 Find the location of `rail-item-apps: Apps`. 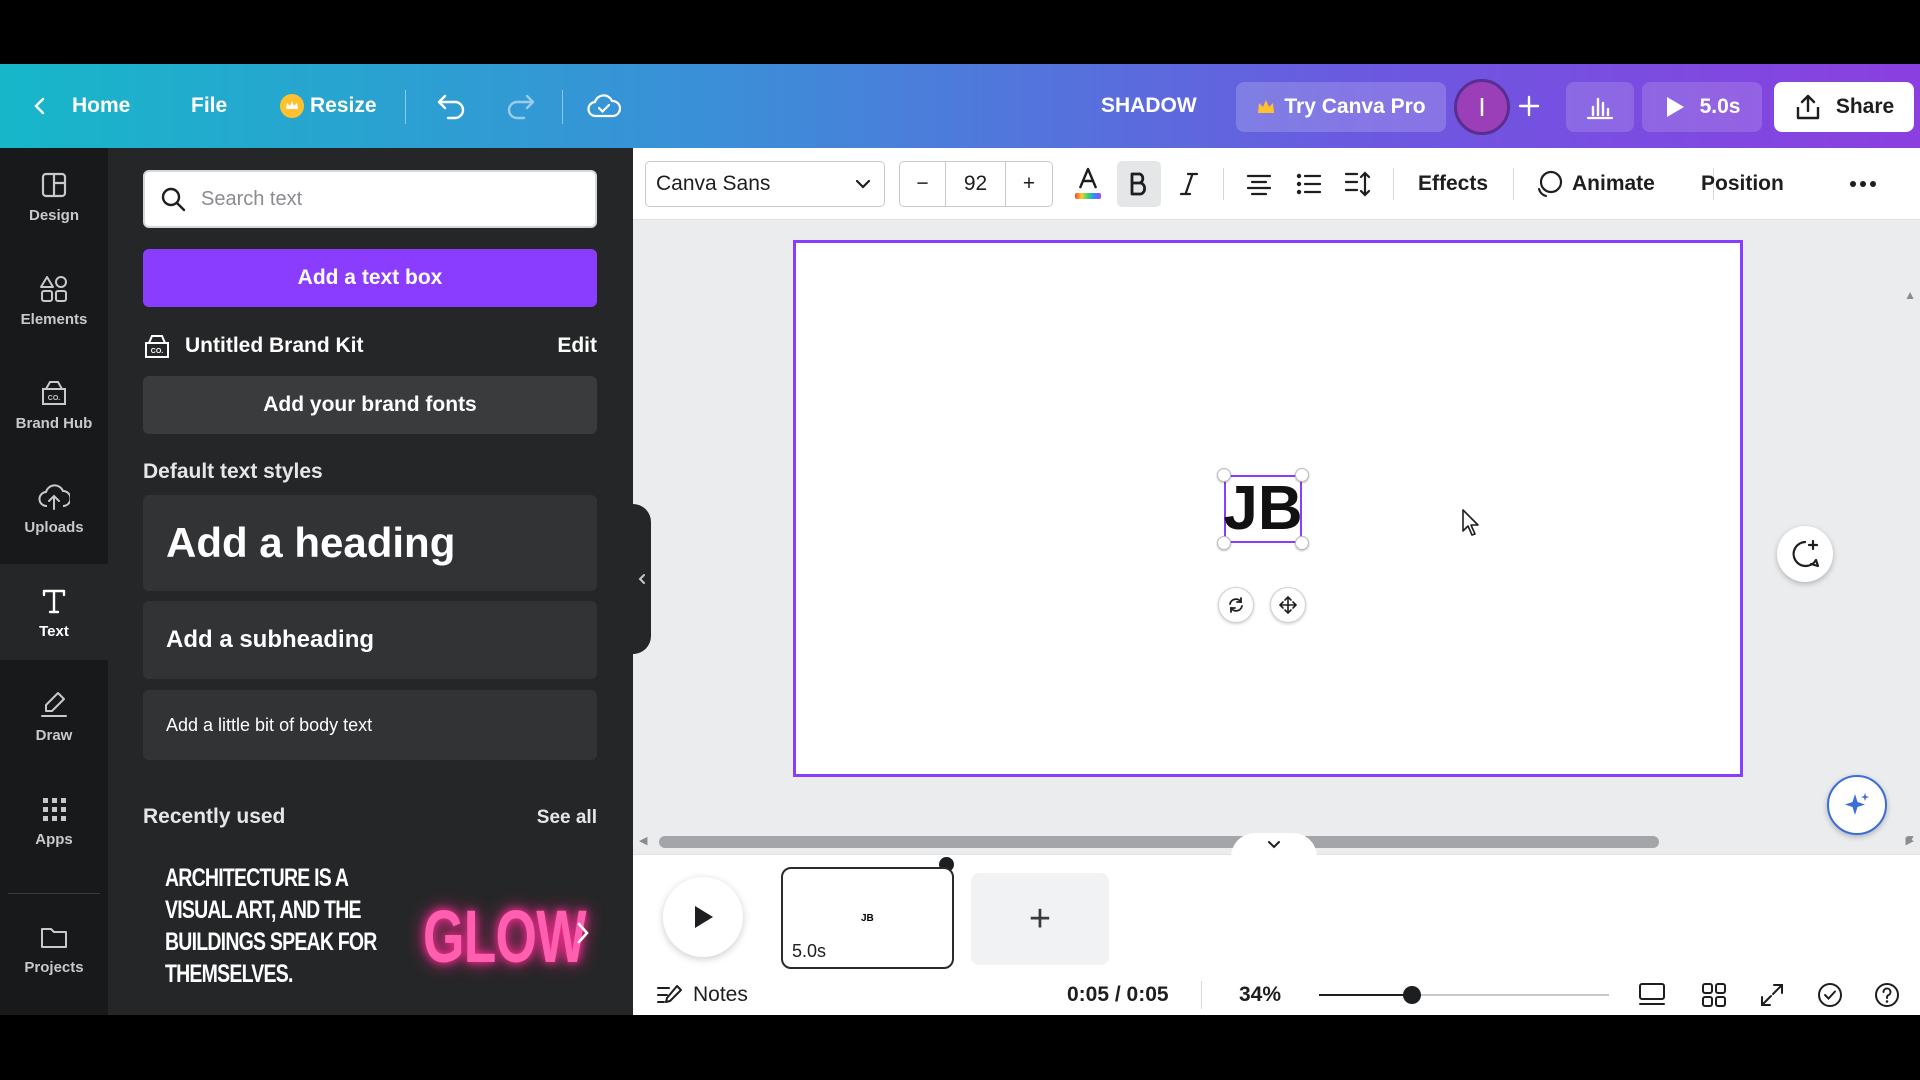

rail-item-apps: Apps is located at coordinates (54, 820).